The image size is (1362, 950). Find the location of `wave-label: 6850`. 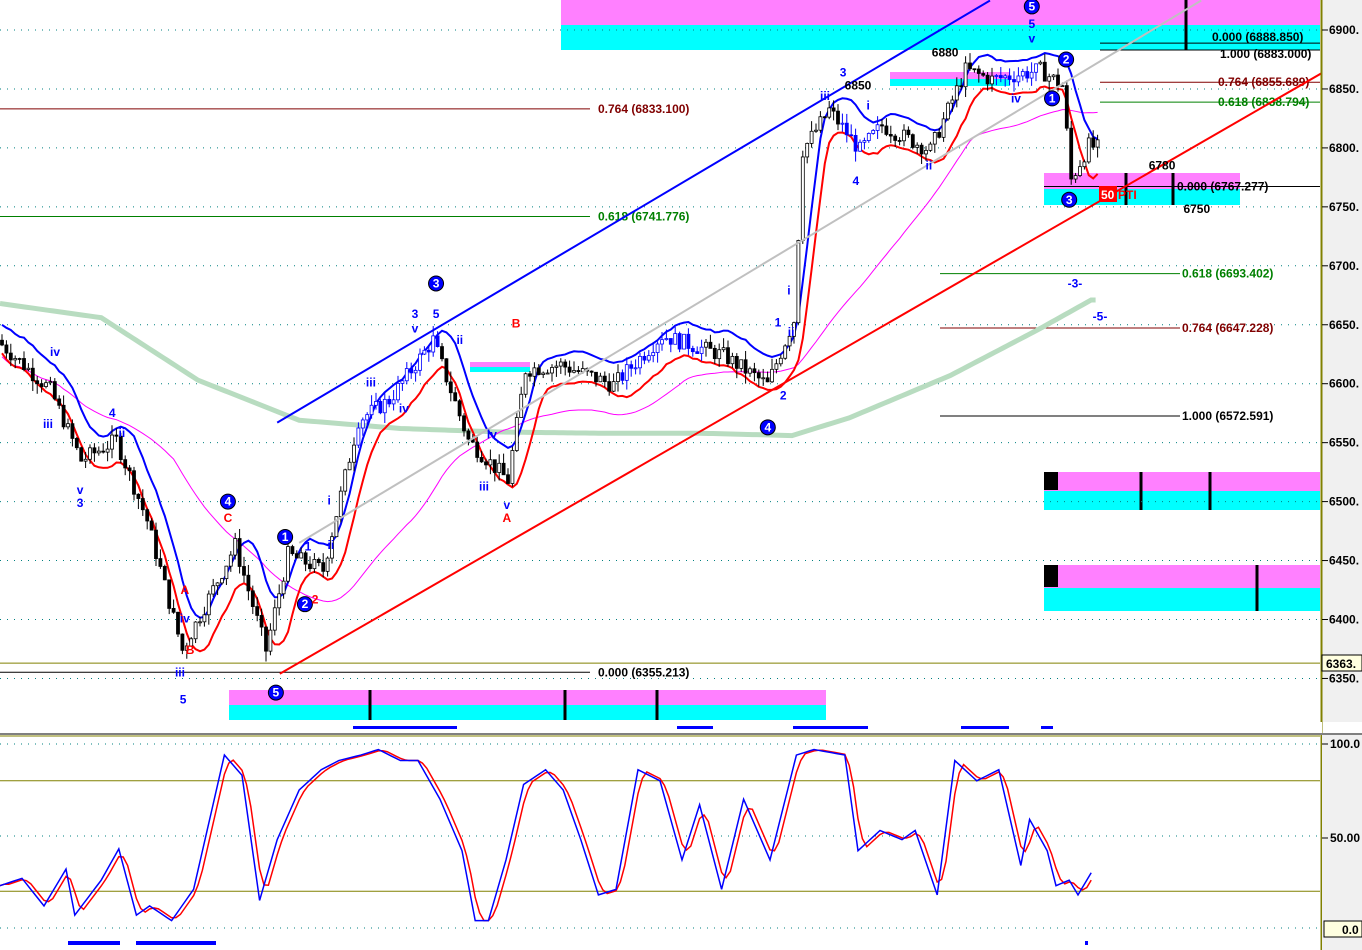

wave-label: 6850 is located at coordinates (858, 85).